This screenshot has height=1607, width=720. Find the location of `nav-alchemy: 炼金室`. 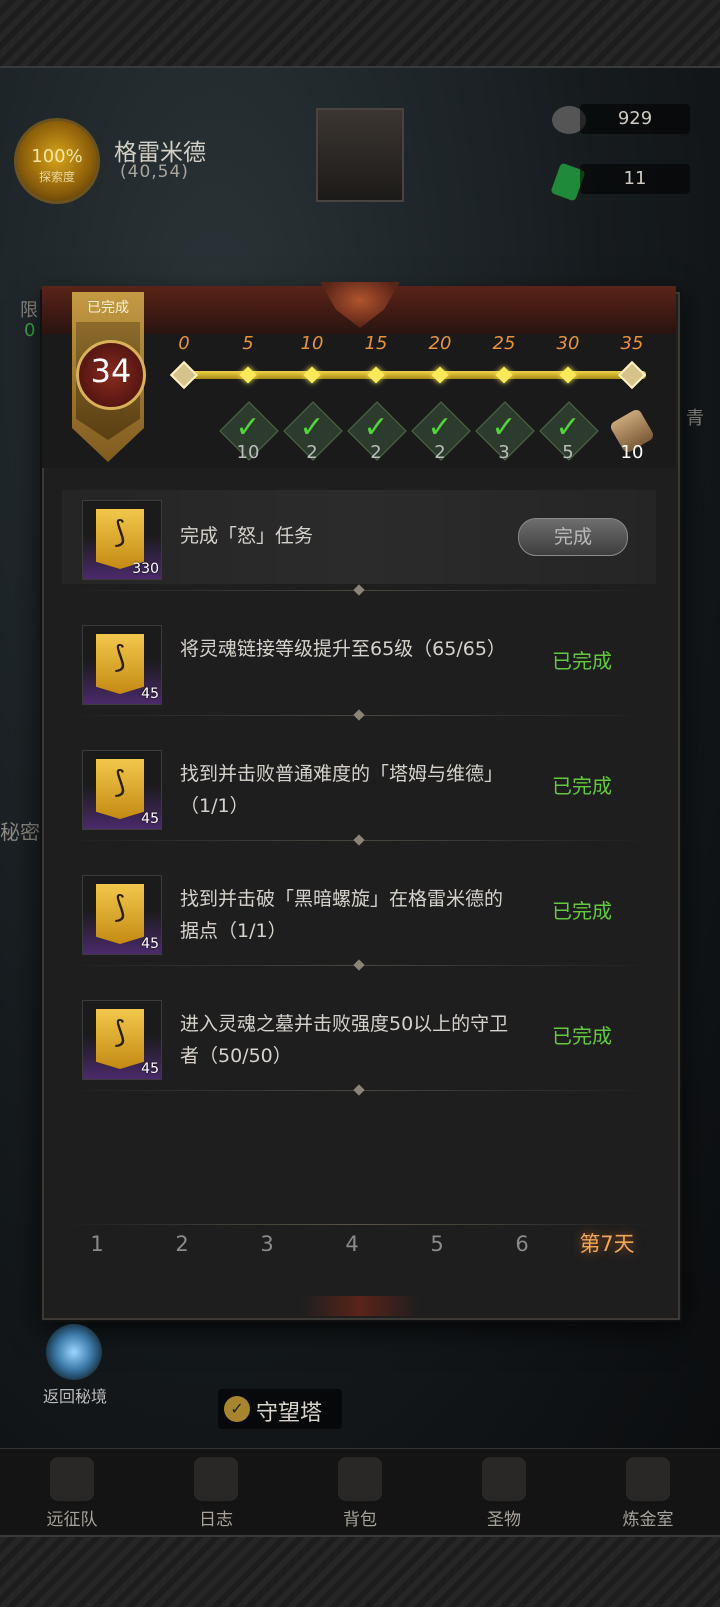

nav-alchemy: 炼金室 is located at coordinates (648, 1492).